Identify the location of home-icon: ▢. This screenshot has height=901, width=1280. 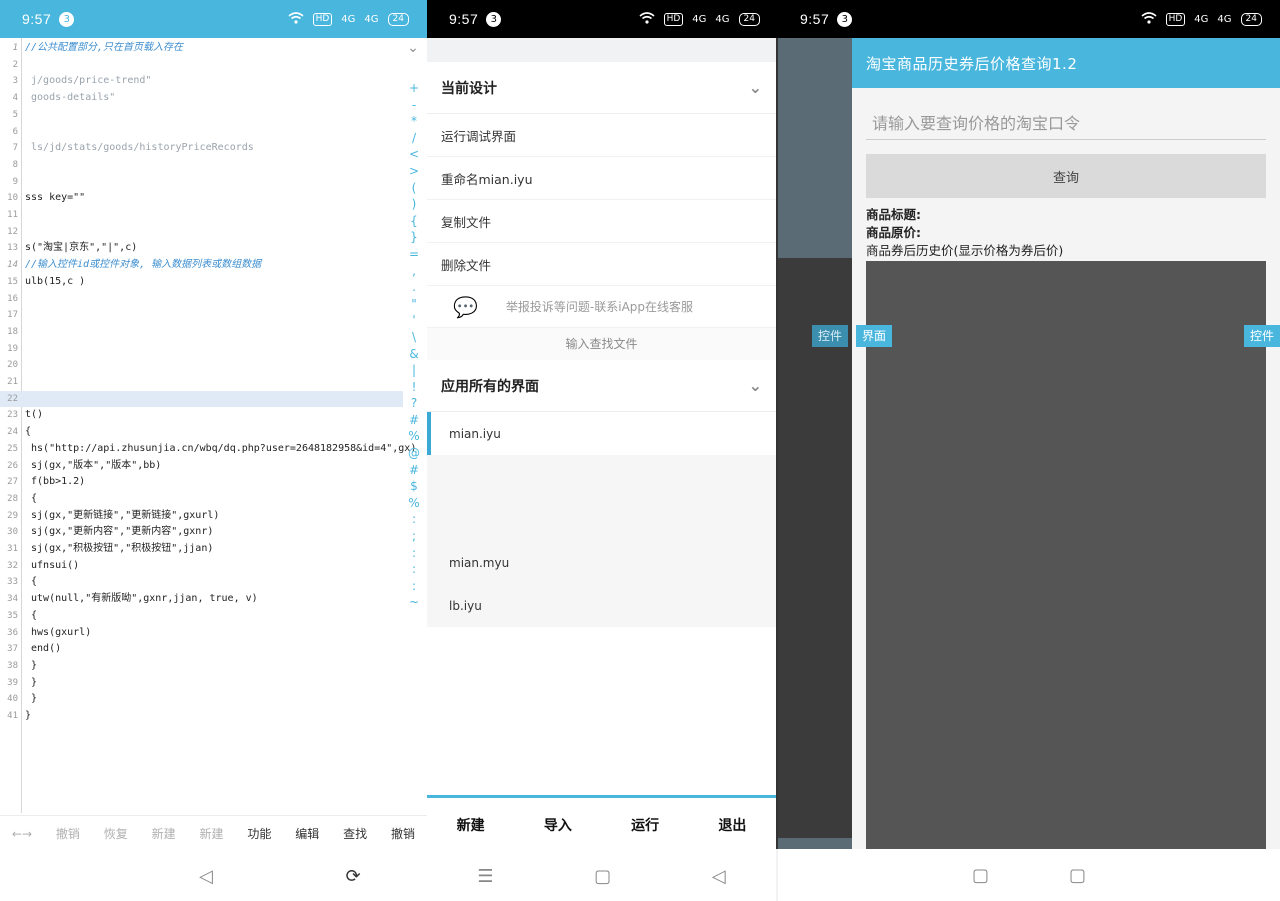
(602, 876).